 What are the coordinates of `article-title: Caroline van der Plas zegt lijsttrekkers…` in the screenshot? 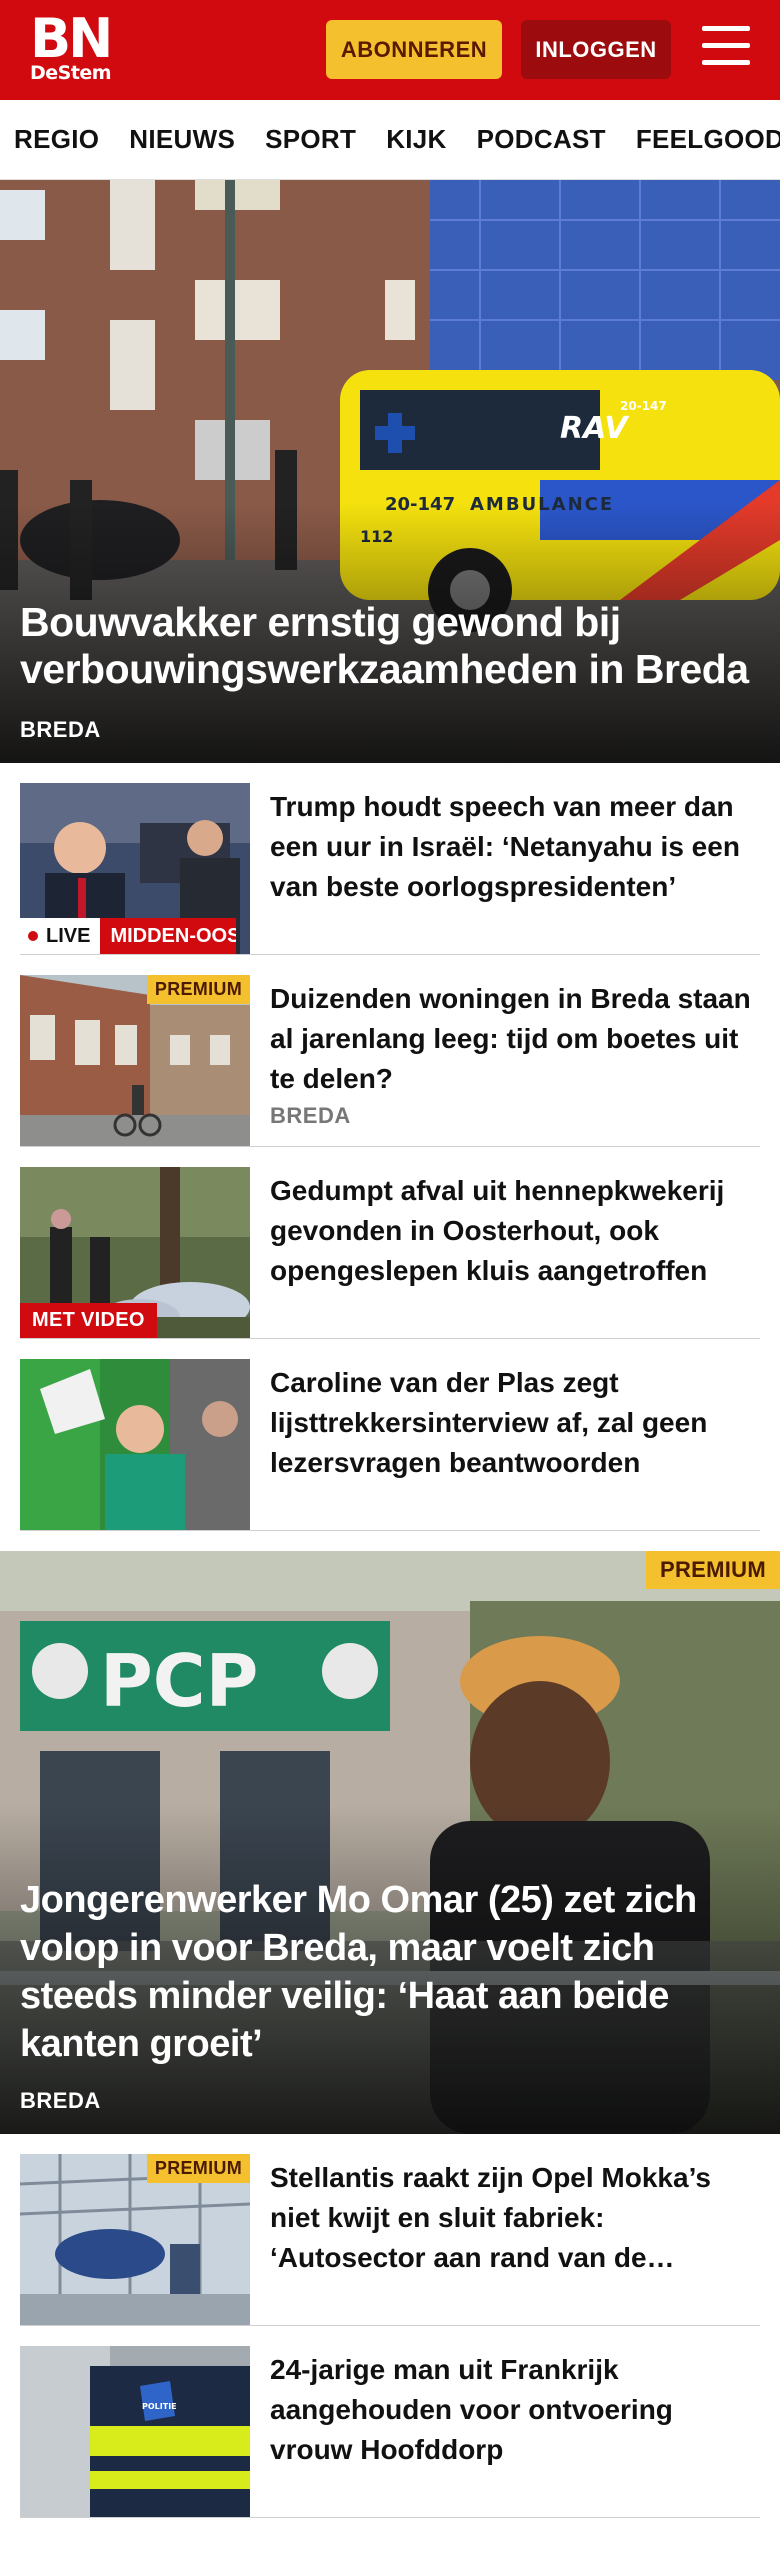 It's located at (515, 1423).